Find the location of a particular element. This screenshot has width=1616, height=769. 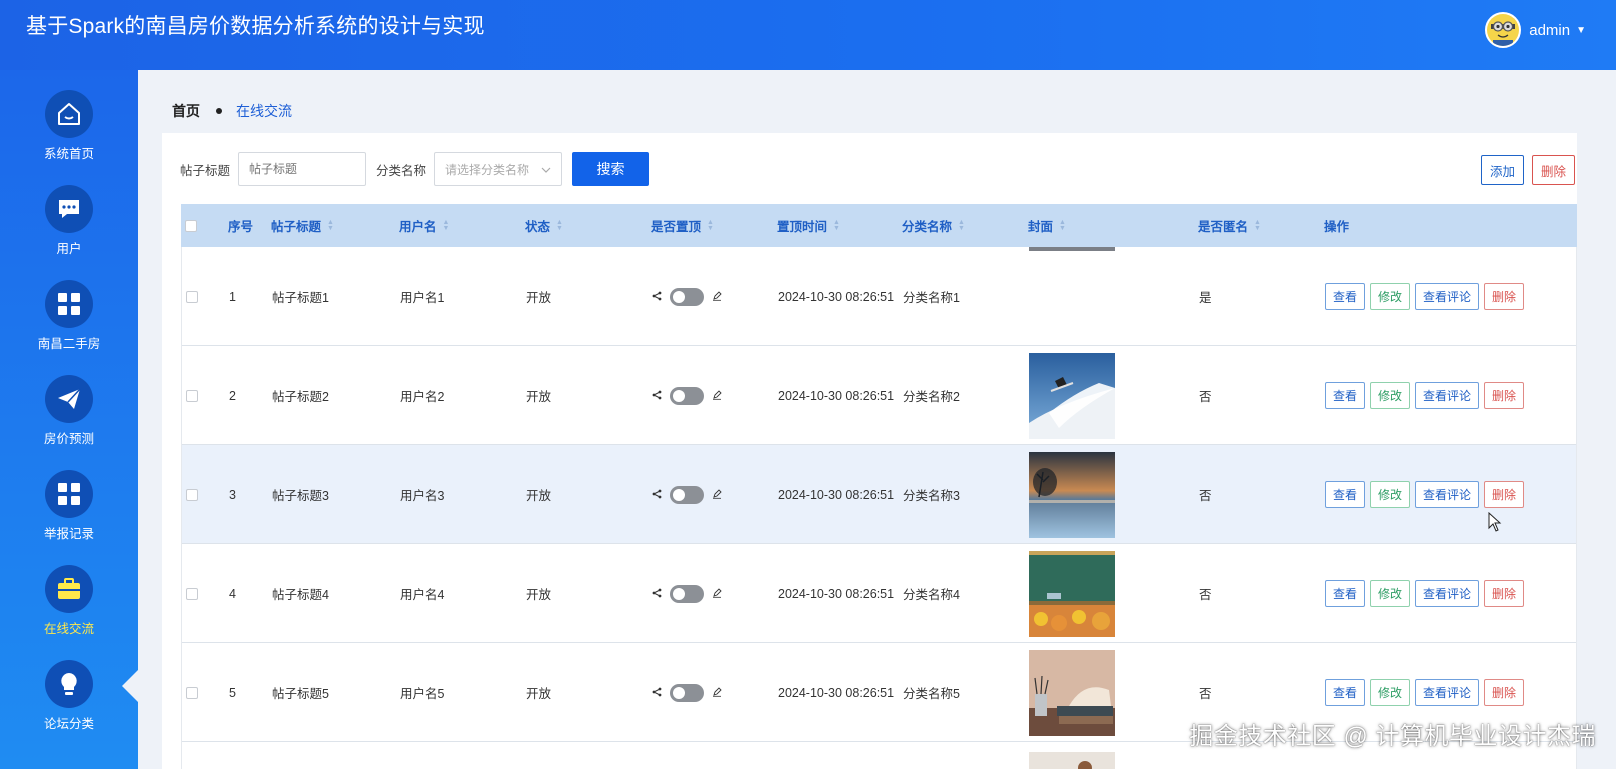

cell-category: 分类名称3 is located at coordinates (931, 496).